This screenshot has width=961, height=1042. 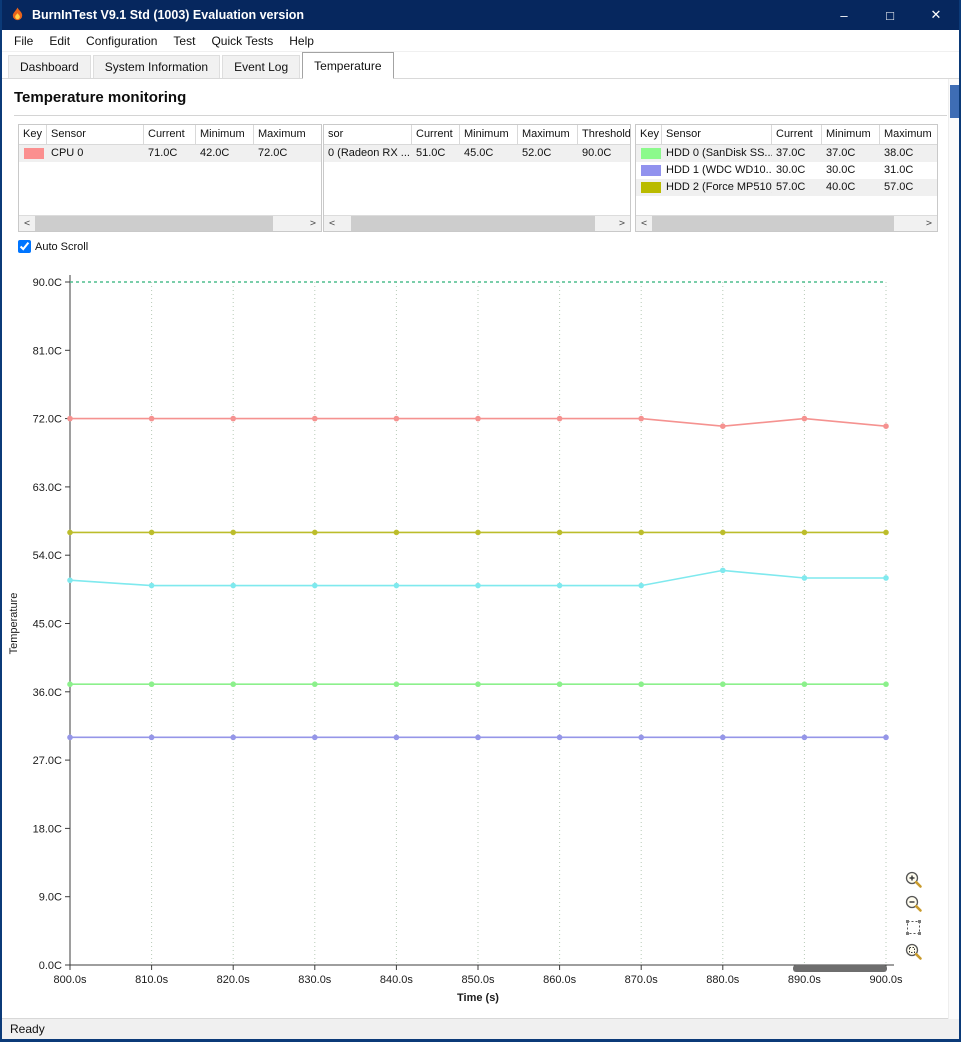 I want to click on svg-text: 81.0C, so click(x=47, y=351).